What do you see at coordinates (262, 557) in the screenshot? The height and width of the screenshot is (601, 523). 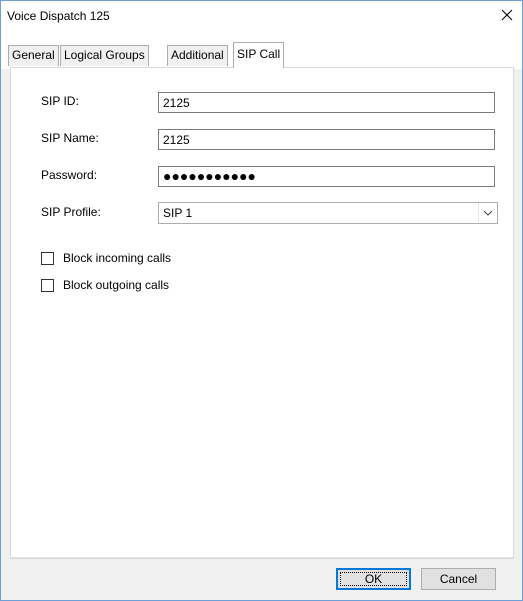 I see `footer-divider` at bounding box center [262, 557].